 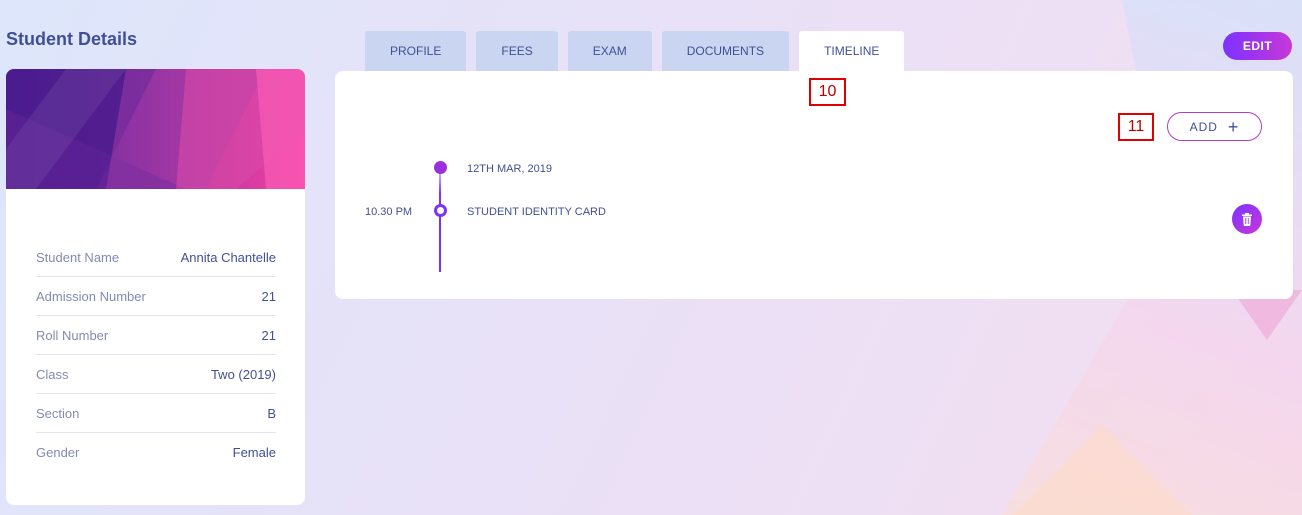 I want to click on annotation-marker: 10, so click(x=827, y=92).